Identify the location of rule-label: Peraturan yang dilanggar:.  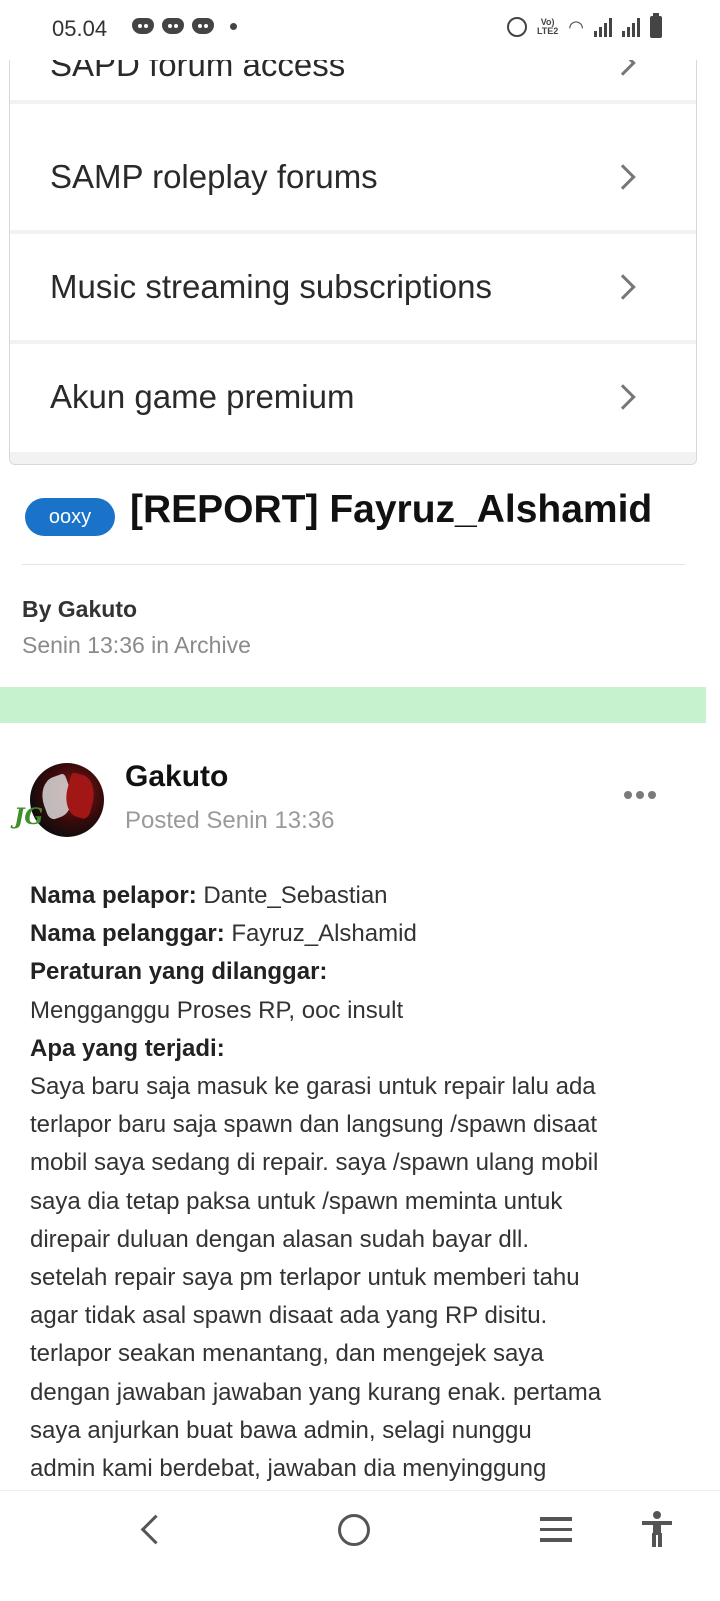
(179, 972).